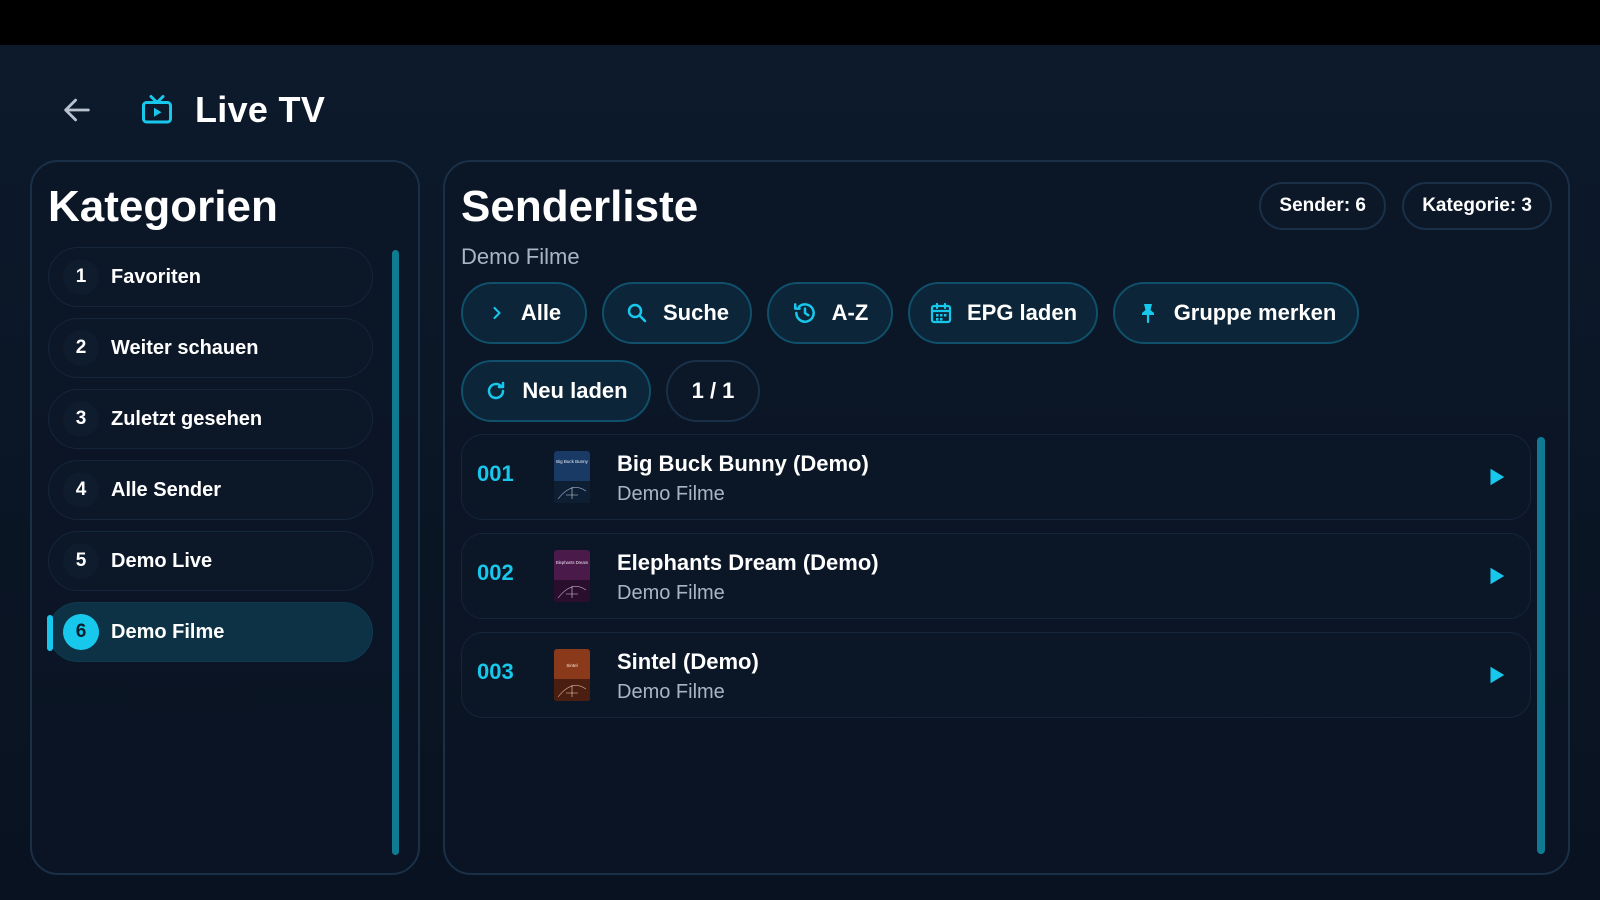 This screenshot has height=900, width=1600. What do you see at coordinates (260, 109) in the screenshot?
I see `page-title: Live TV` at bounding box center [260, 109].